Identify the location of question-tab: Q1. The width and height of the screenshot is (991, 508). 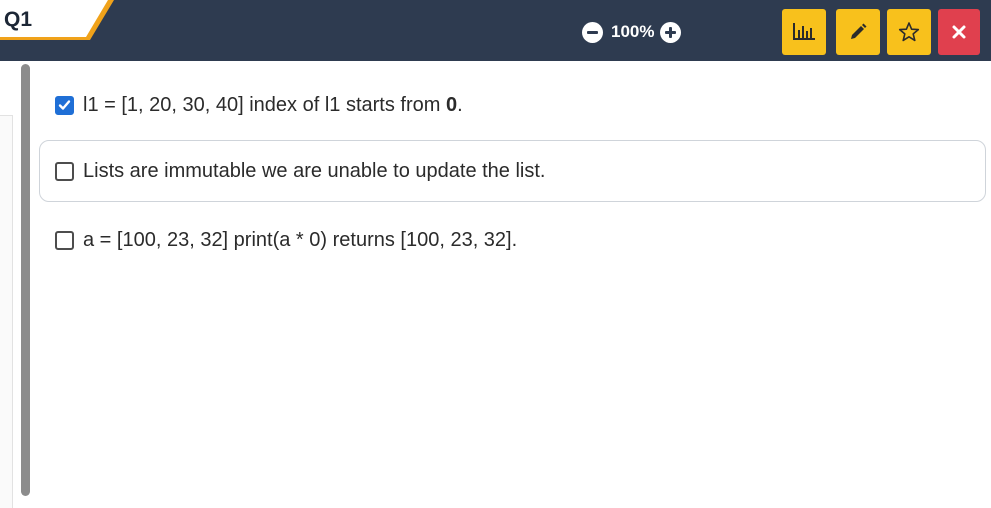
(60, 20).